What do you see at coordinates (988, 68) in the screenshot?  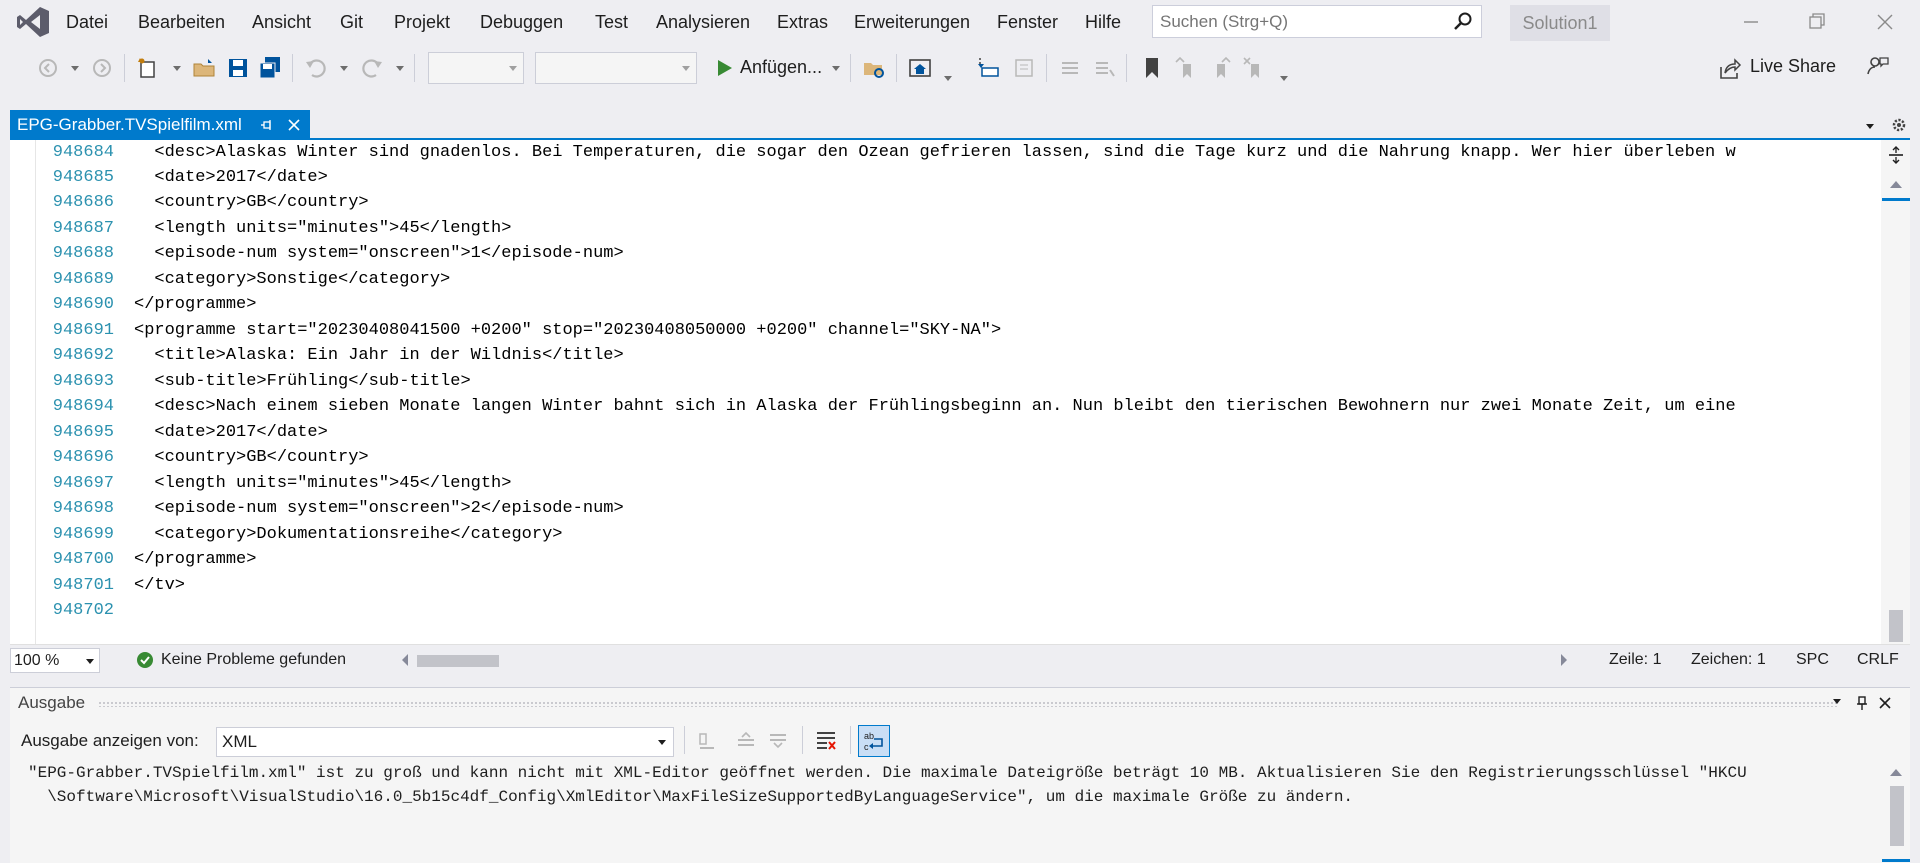 I see `step-into-icon` at bounding box center [988, 68].